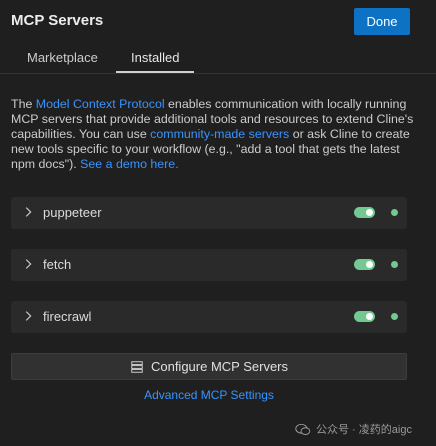 Image resolution: width=436 pixels, height=446 pixels. Describe the element at coordinates (218, 21) in the screenshot. I see `header: MCP Servers Done` at that location.